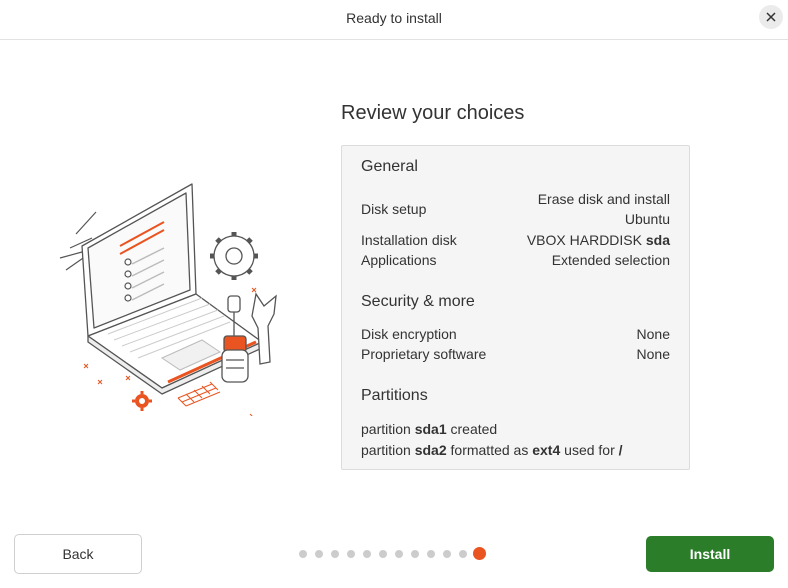 The image size is (788, 588). What do you see at coordinates (653, 334) in the screenshot?
I see `disk-encryption-value: None` at bounding box center [653, 334].